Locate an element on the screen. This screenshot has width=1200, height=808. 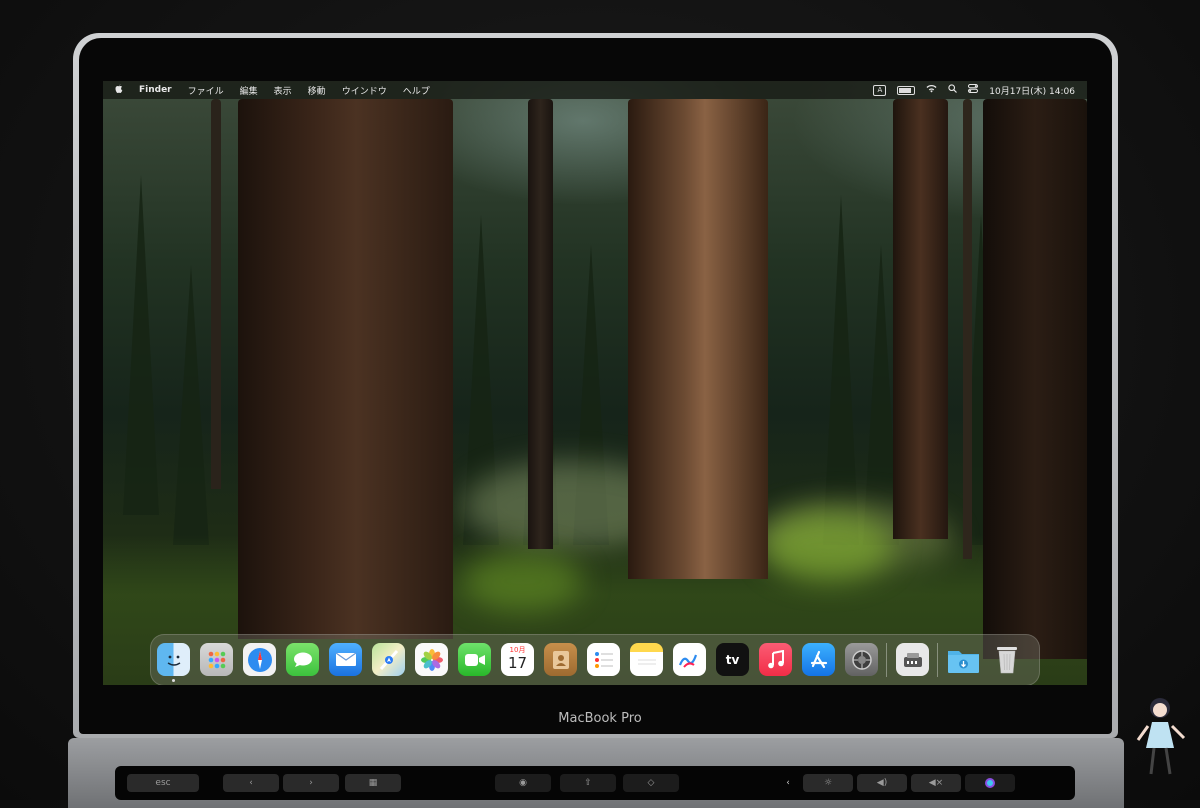
volume-icon: ◀) is located at coordinates (882, 783).